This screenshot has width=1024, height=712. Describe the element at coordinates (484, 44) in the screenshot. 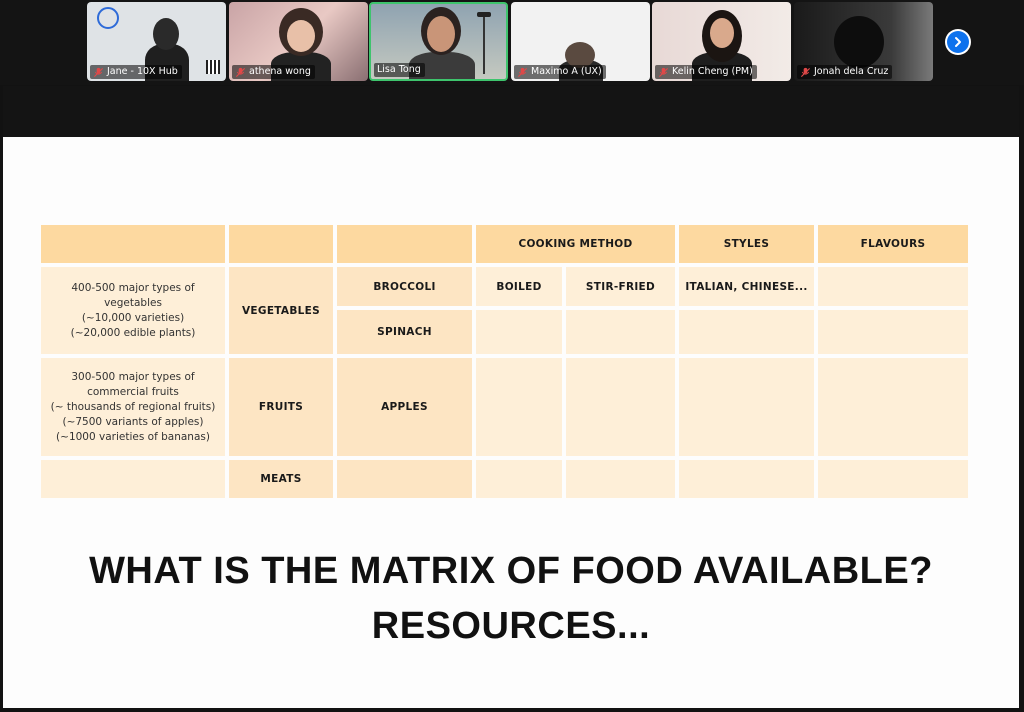

I see `floor-lamp` at that location.